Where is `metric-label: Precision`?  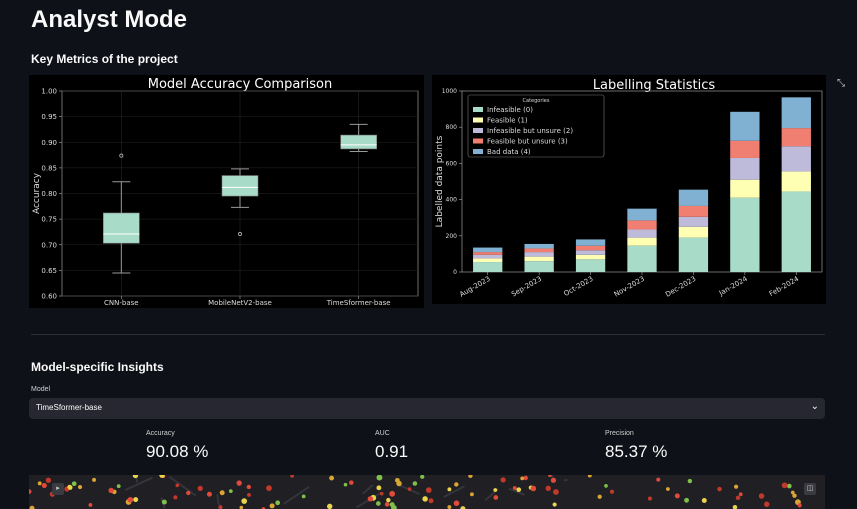 metric-label: Precision is located at coordinates (619, 433).